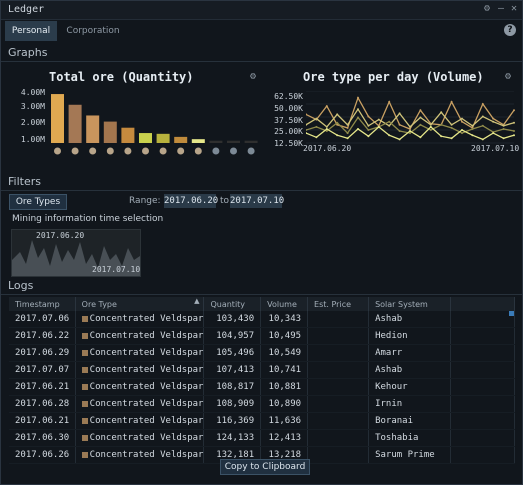  What do you see at coordinates (38, 202) in the screenshot?
I see `ore-types-button: Ore Types` at bounding box center [38, 202].